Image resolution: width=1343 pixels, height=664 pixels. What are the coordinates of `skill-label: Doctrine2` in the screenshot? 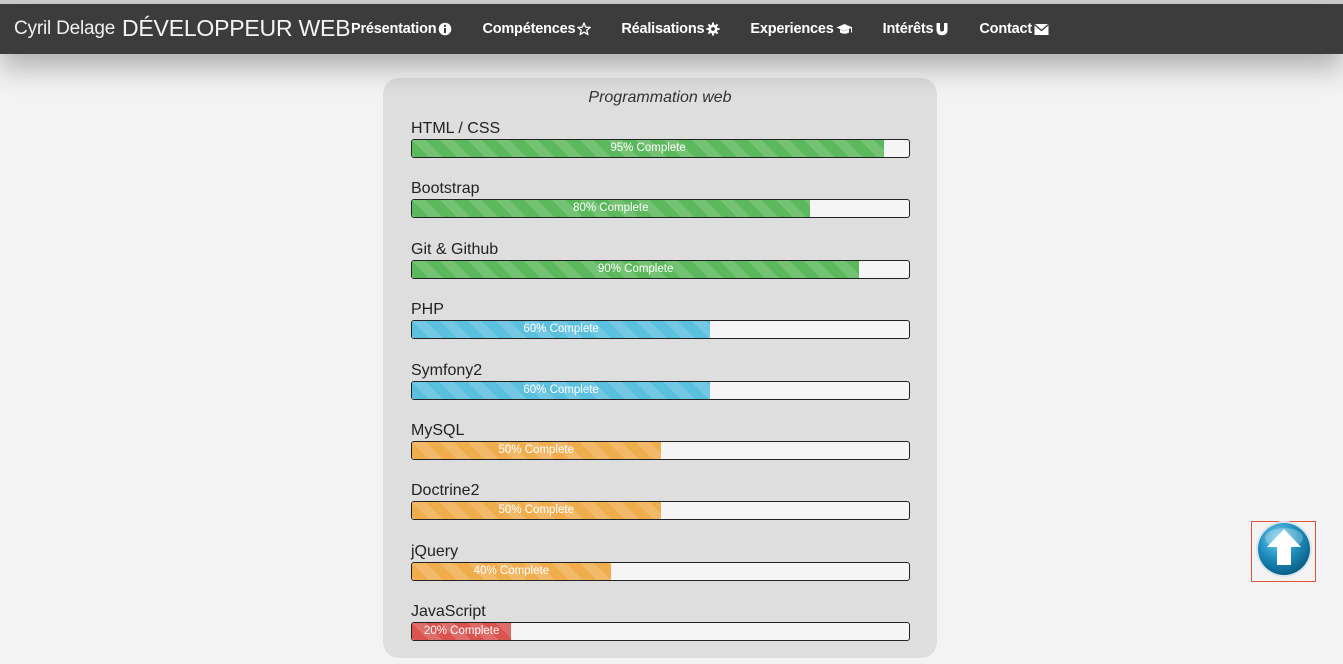 It's located at (445, 491).